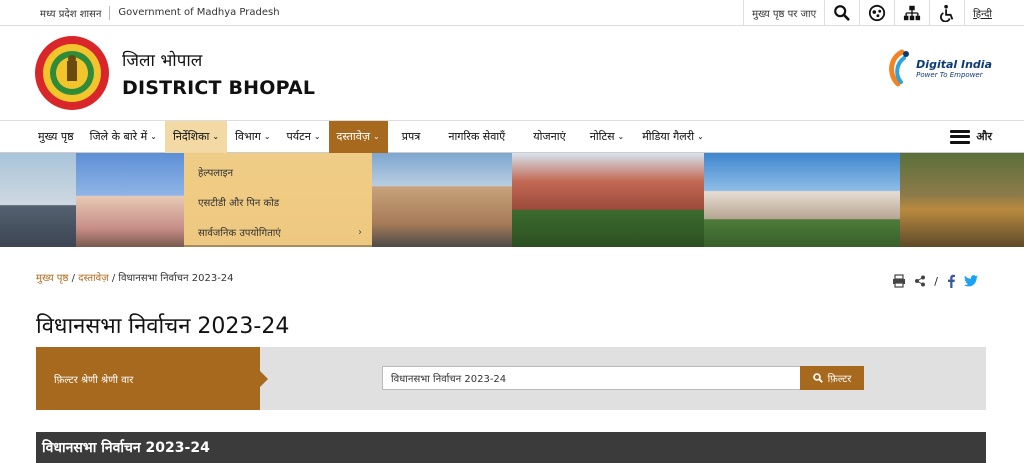 The height and width of the screenshot is (463, 1024). I want to click on nav-item-tourism: पर्यटन ⌄, so click(304, 137).